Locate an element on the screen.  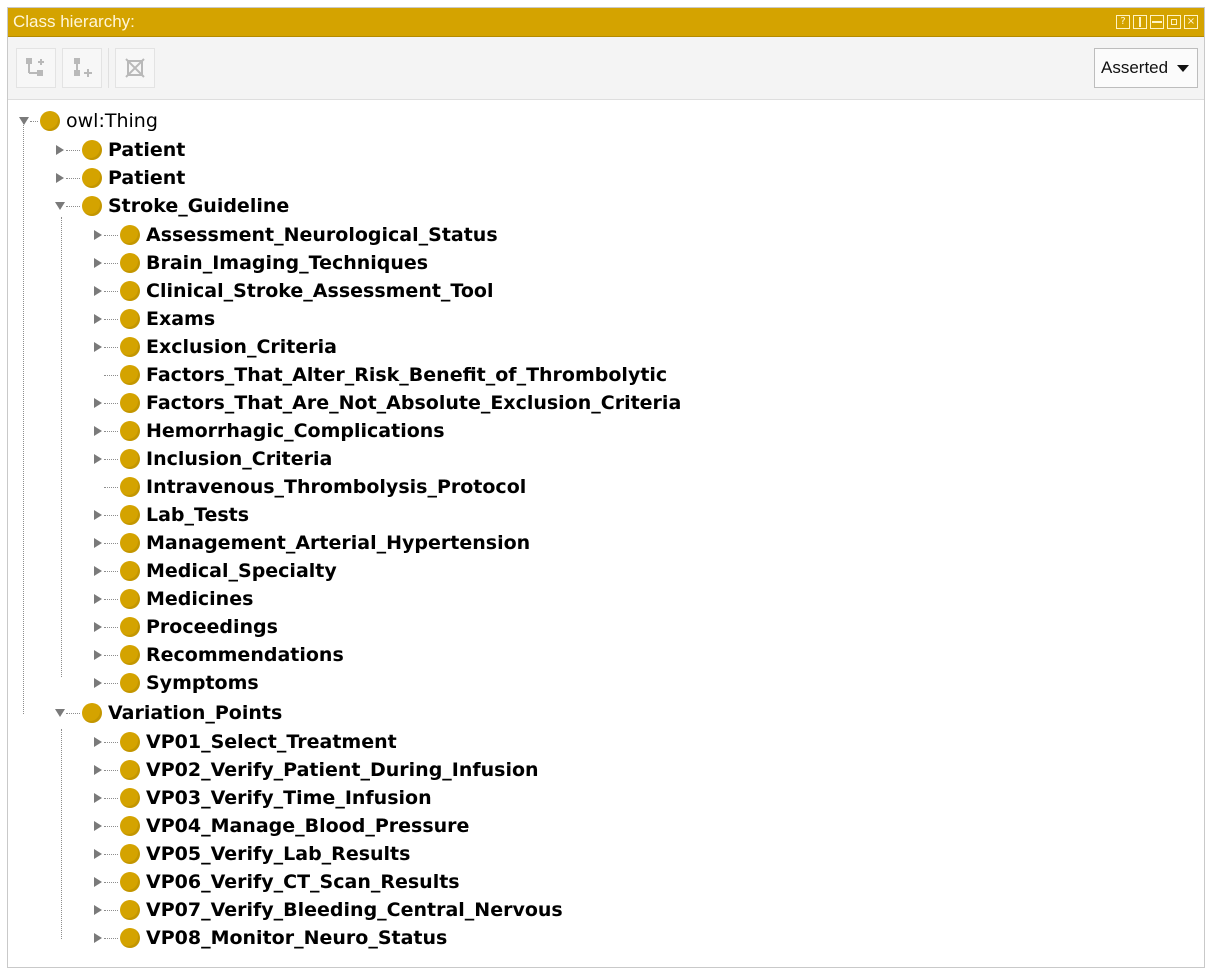
tree-node: Medicines is located at coordinates (172, 599).